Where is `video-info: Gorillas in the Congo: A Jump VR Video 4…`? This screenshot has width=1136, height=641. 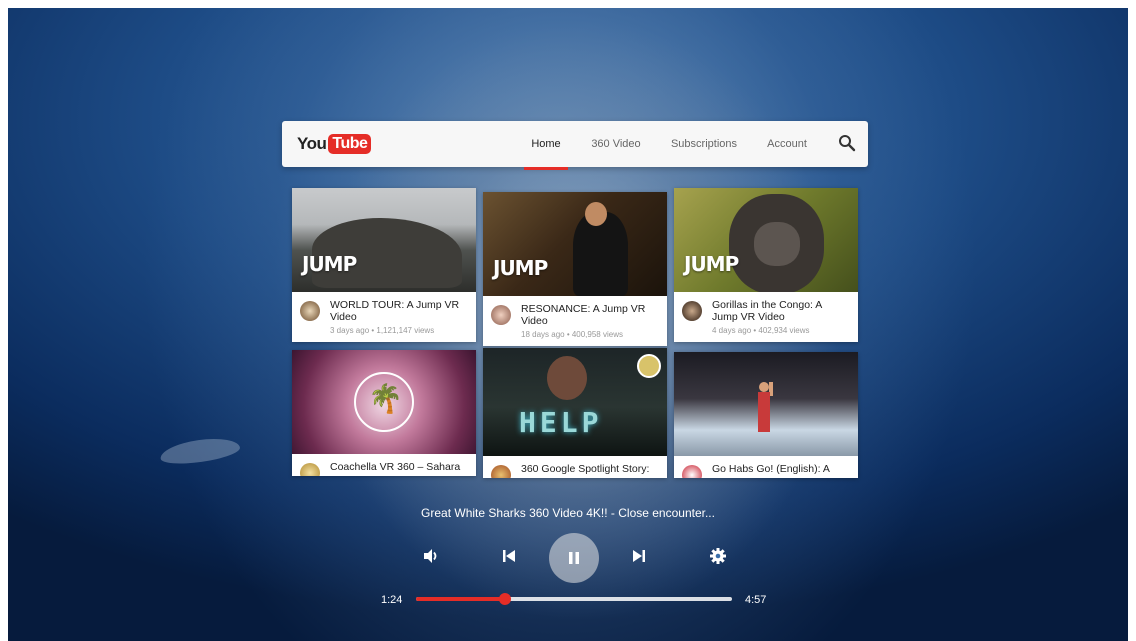
video-info: Gorillas in the Congo: A Jump VR Video 4… is located at coordinates (766, 317).